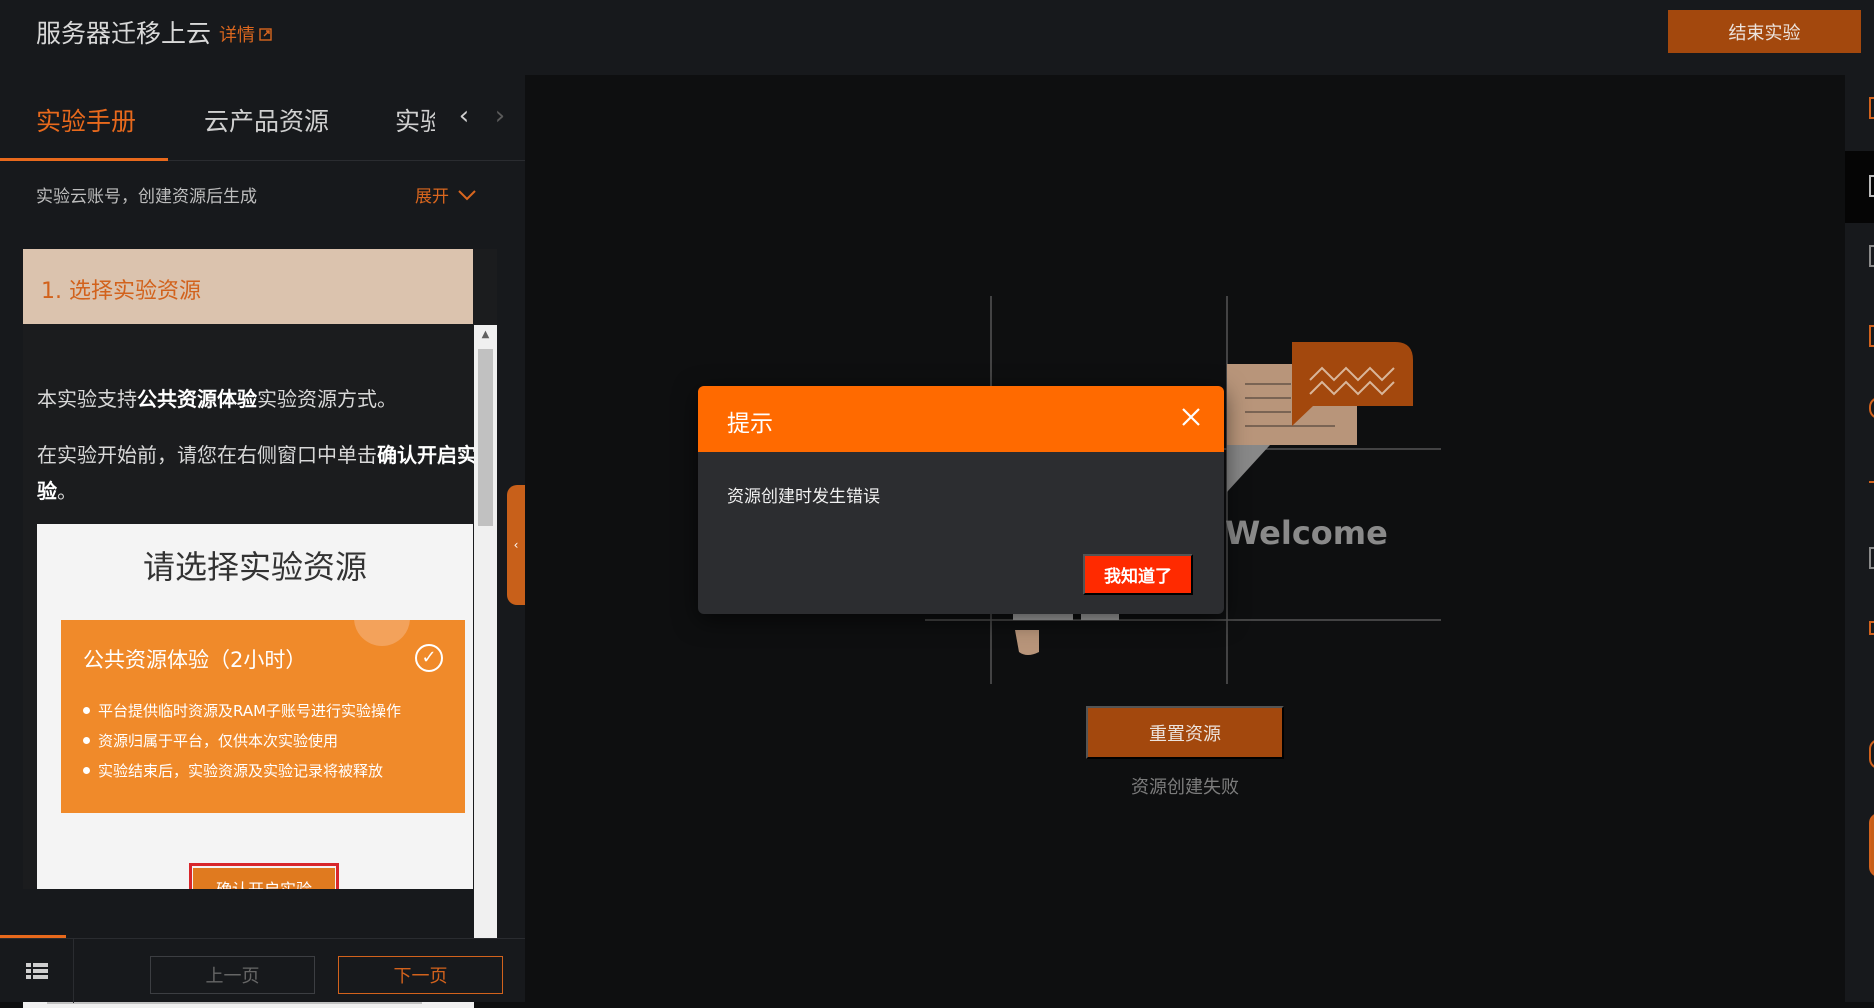 The height and width of the screenshot is (1008, 1874). Describe the element at coordinates (1191, 419) in the screenshot. I see `close-icon` at that location.